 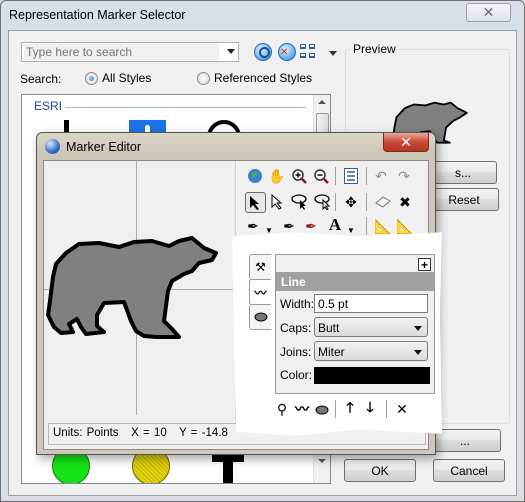 What do you see at coordinates (91, 78) in the screenshot?
I see `radio-checked-icon` at bounding box center [91, 78].